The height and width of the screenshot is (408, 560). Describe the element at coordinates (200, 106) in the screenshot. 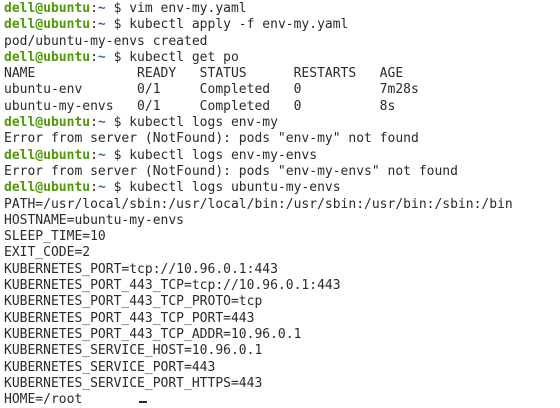

I see `output-text: ubuntu-my-envs 0/1 Completed 0 8s` at that location.